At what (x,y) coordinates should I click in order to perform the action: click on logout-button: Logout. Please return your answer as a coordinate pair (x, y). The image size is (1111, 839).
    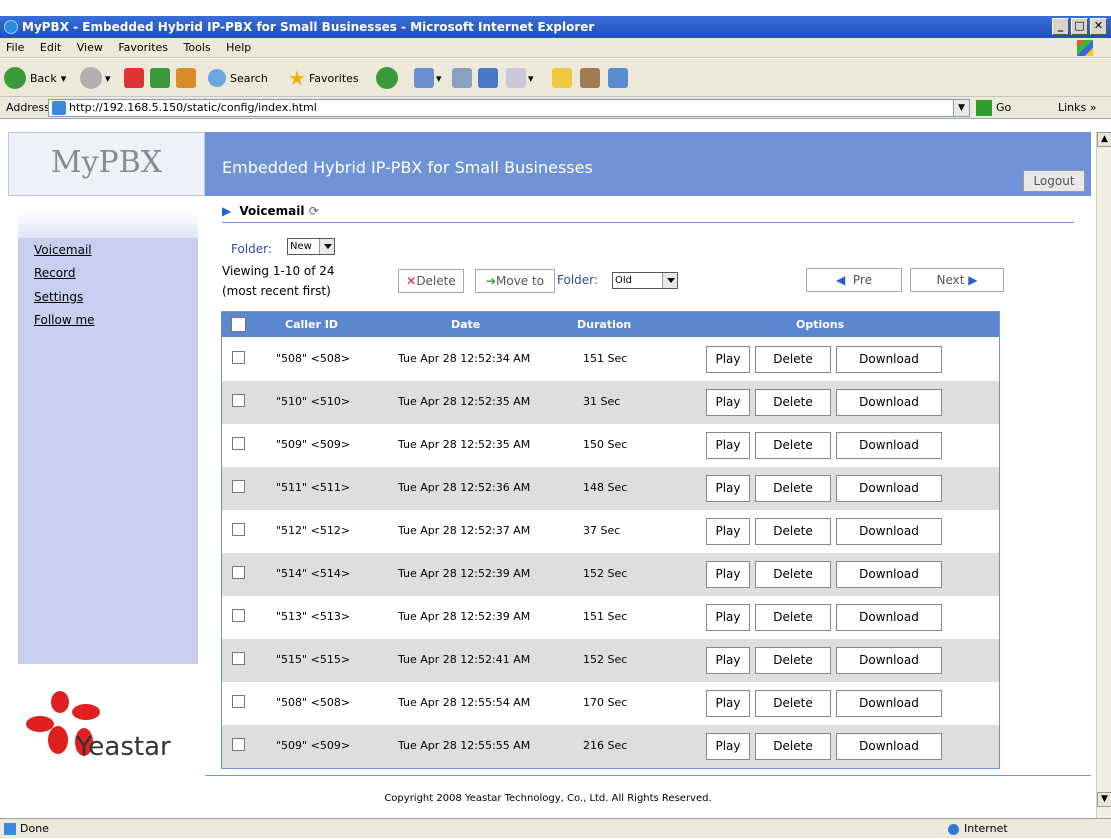
    Looking at the image, I should click on (1054, 181).